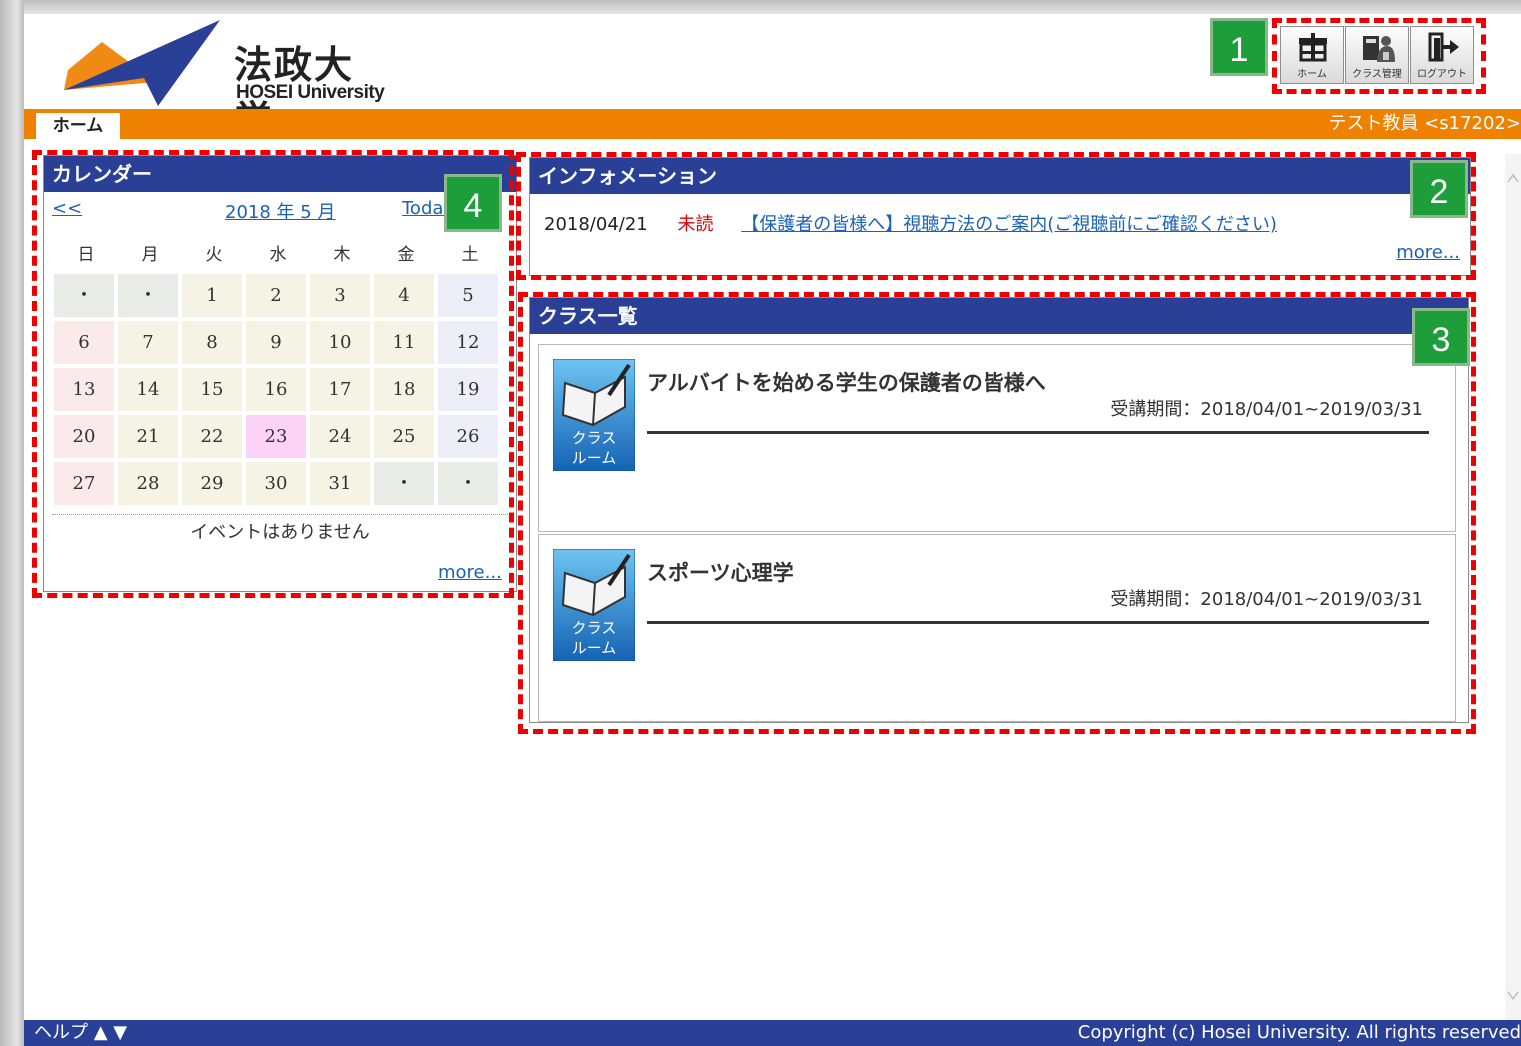 The image size is (1521, 1046). Describe the element at coordinates (1443, 47) in the screenshot. I see `logout-door-icon` at that location.